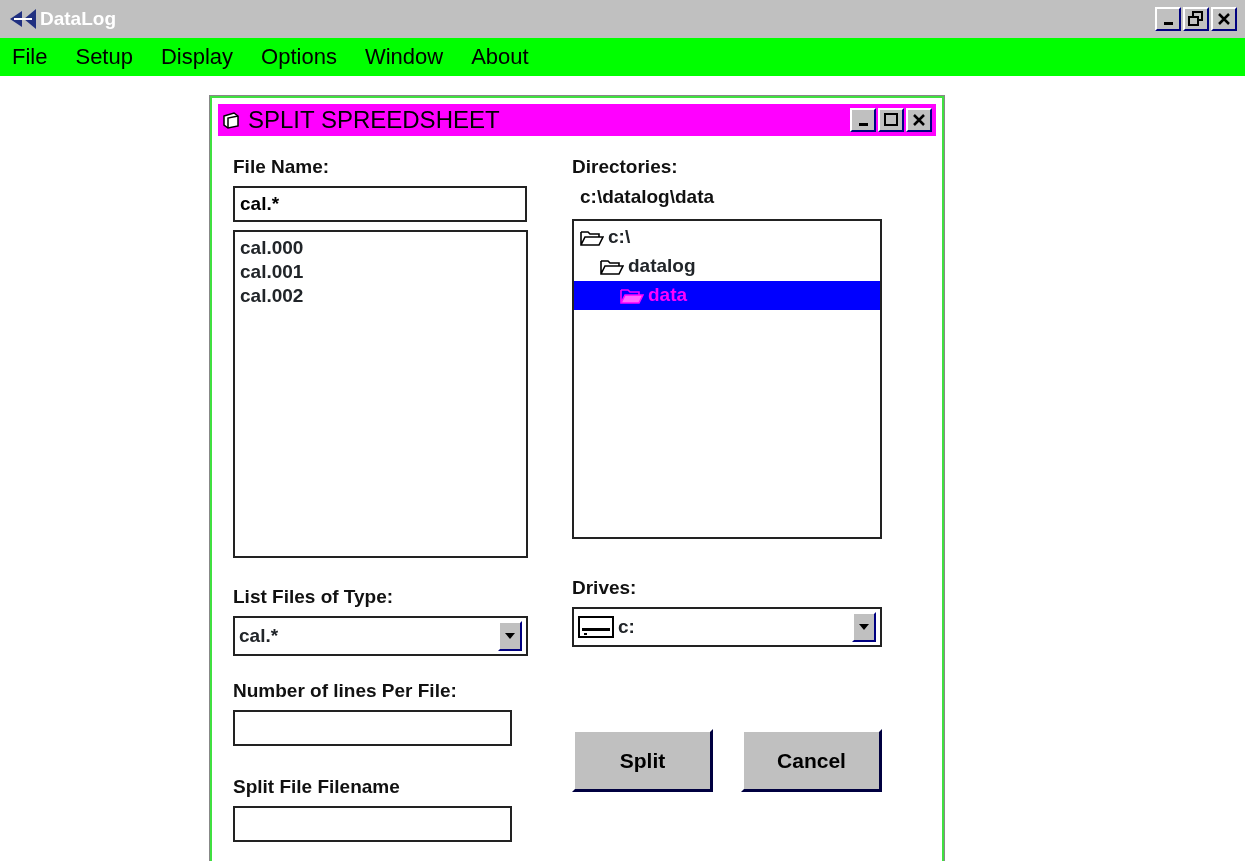  Describe the element at coordinates (372, 728) in the screenshot. I see `lines-per-file-field` at that location.